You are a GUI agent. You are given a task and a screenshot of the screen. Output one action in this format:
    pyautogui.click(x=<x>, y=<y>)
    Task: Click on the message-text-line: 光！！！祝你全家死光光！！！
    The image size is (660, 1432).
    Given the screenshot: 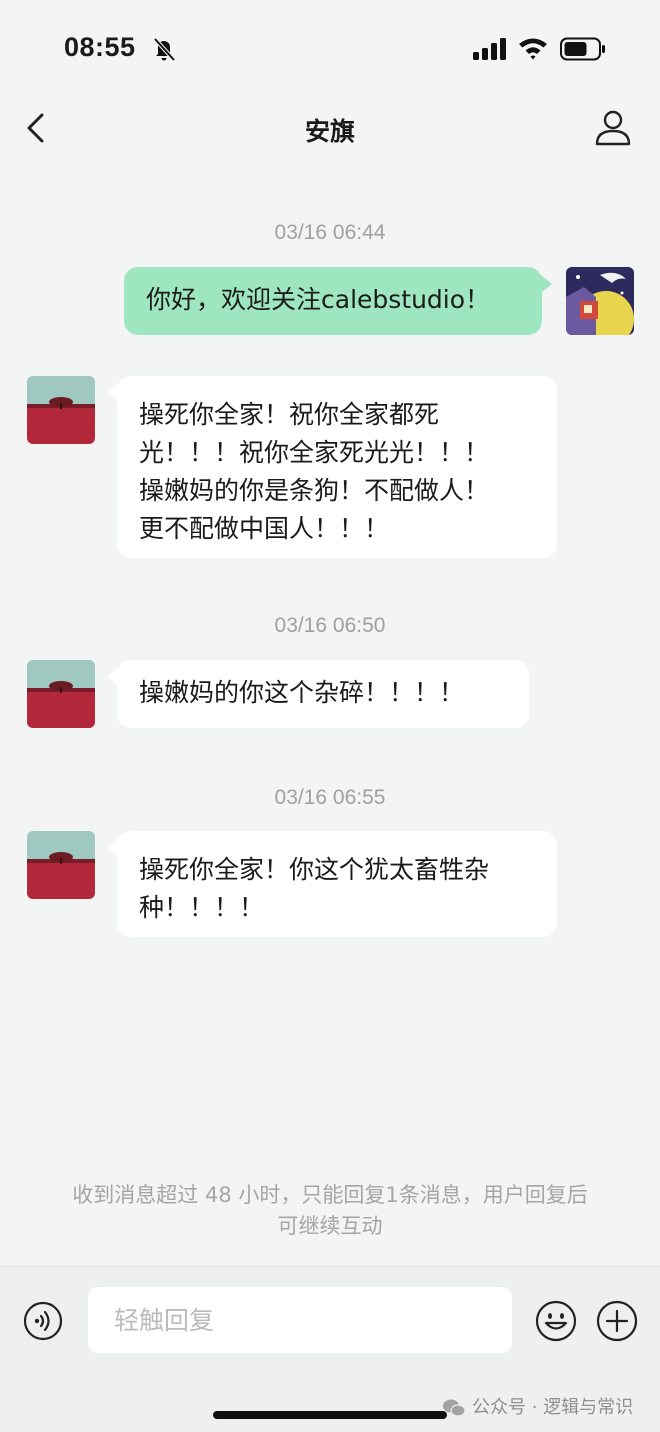 What is the action you would take?
    pyautogui.click(x=314, y=452)
    